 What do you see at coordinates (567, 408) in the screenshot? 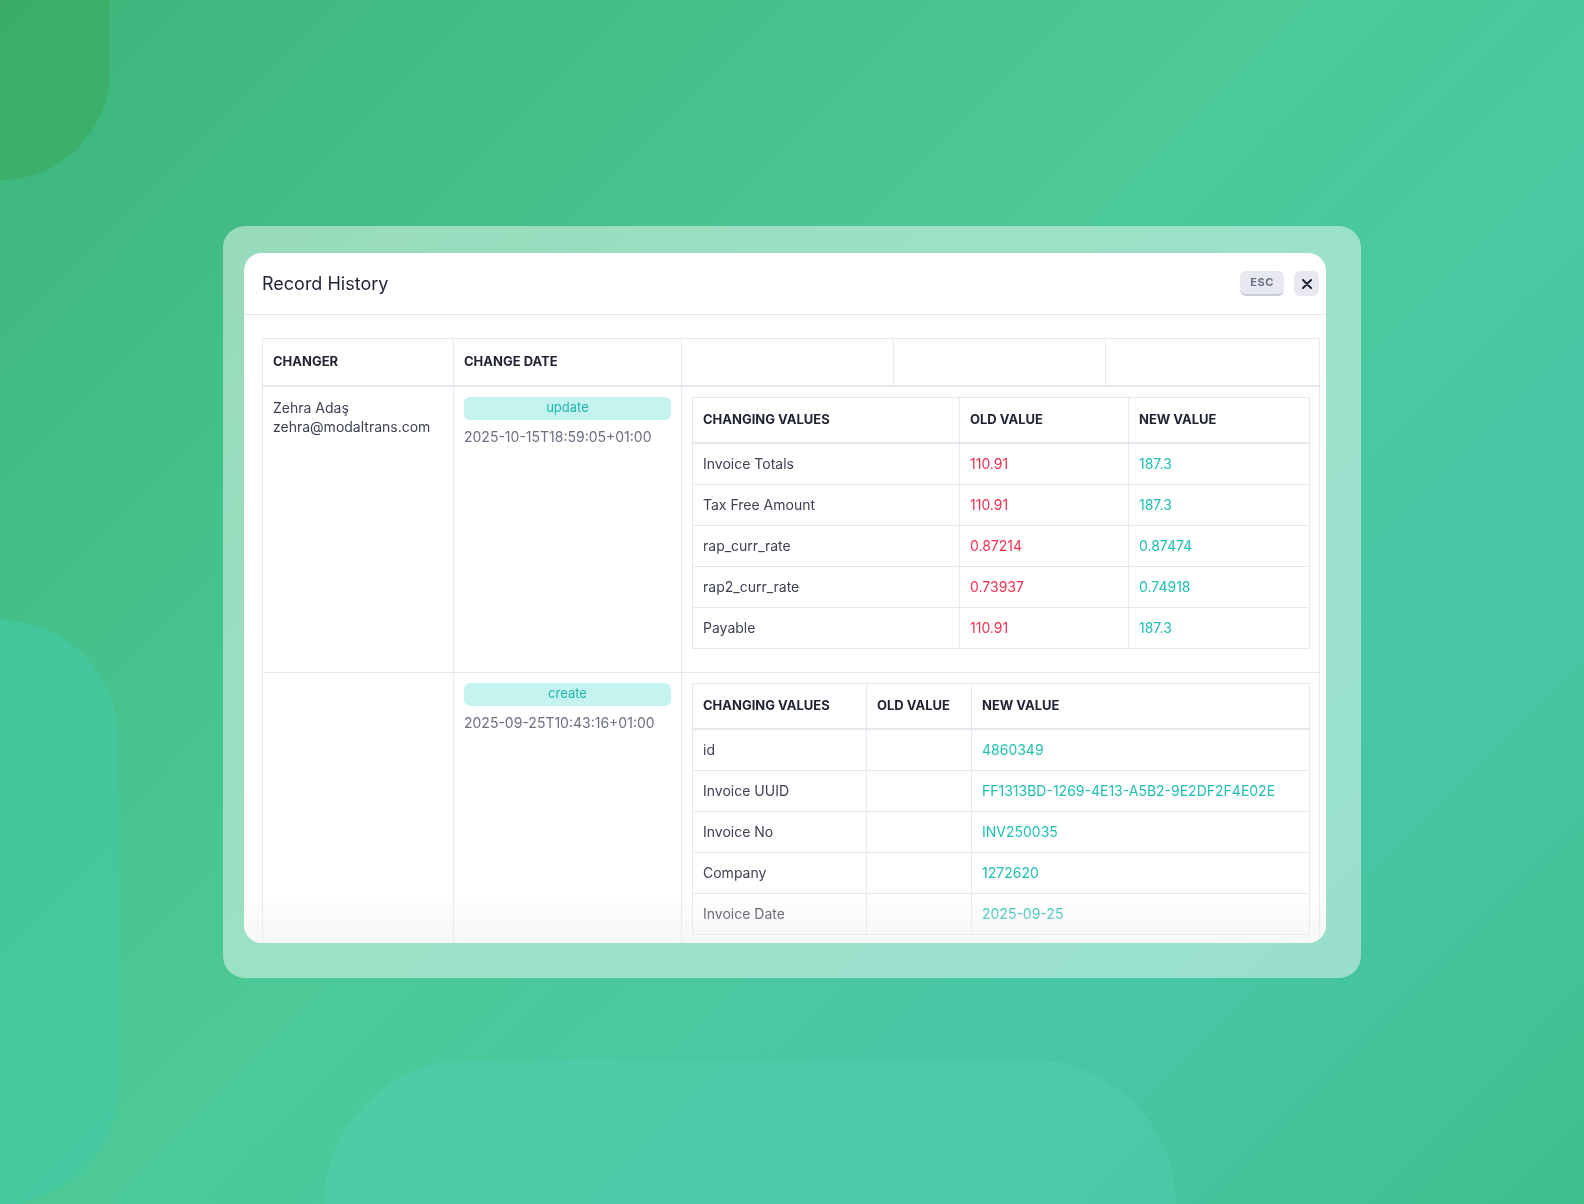
I see `action-badge: update` at bounding box center [567, 408].